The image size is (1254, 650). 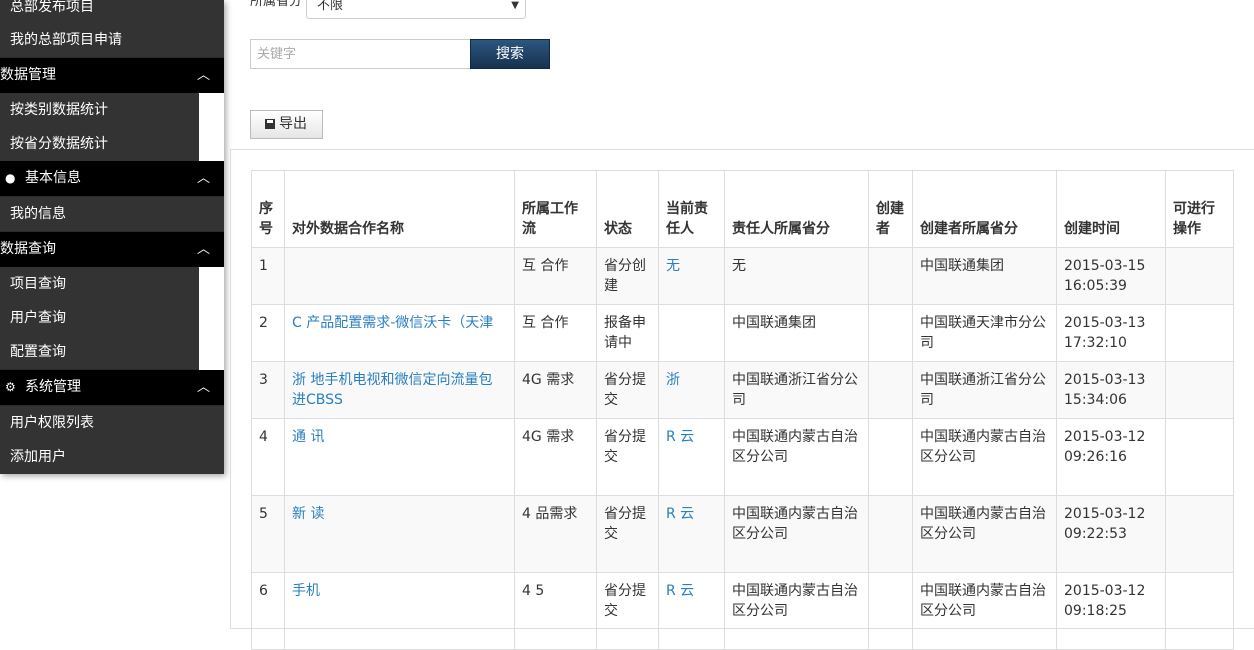 I want to click on province-select: 不限 ▼, so click(x=416, y=9).